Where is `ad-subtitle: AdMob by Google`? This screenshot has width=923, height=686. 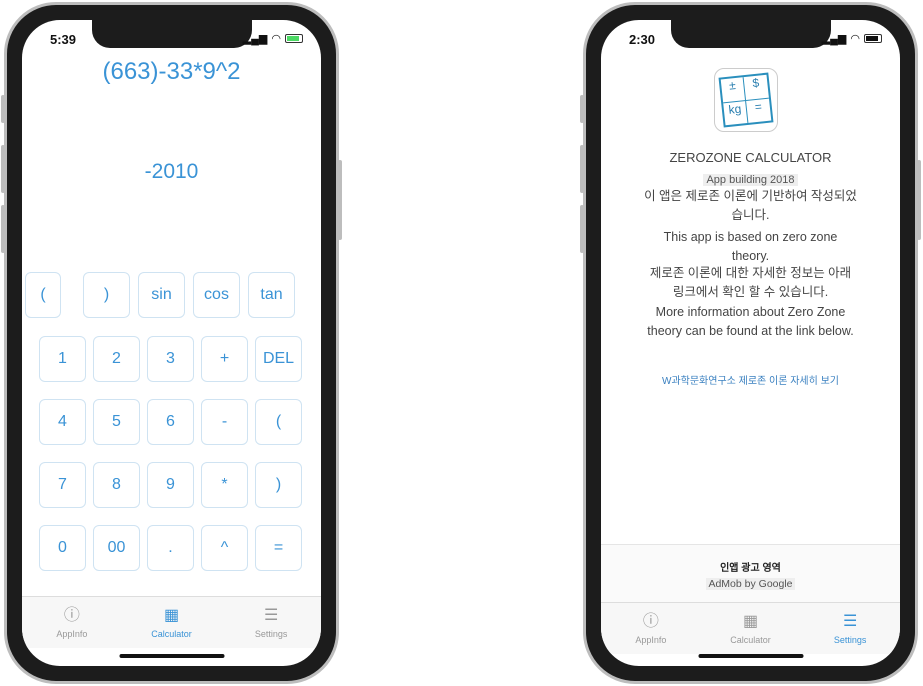 ad-subtitle: AdMob by Google is located at coordinates (750, 584).